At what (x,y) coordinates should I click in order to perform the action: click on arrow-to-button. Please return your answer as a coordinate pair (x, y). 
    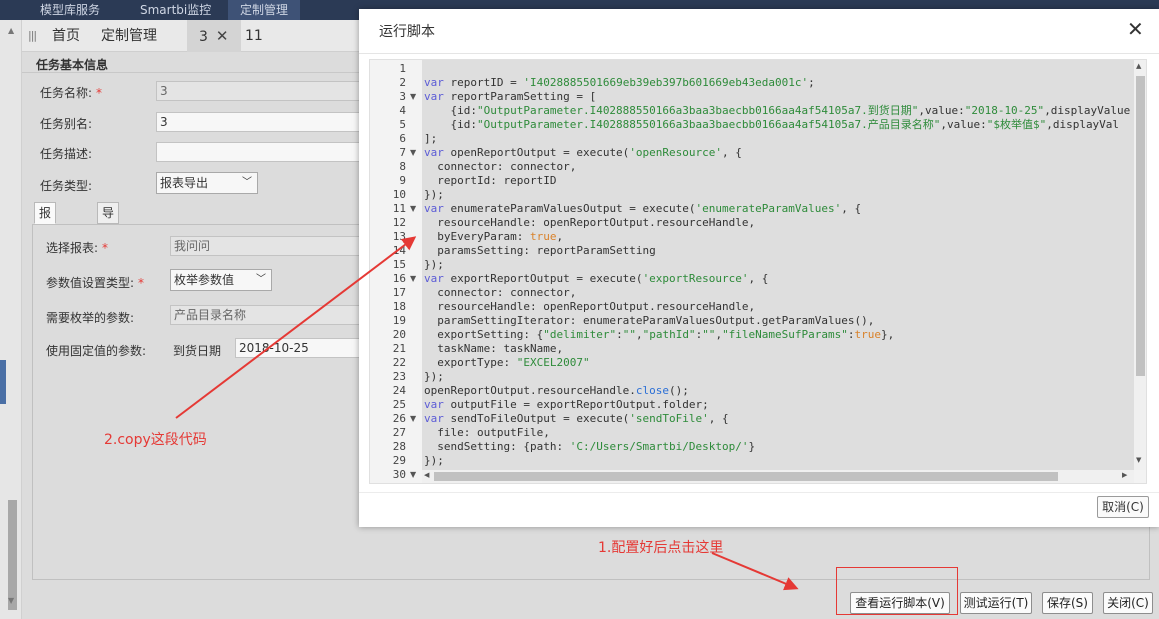
    Looking at the image, I should click on (755, 571).